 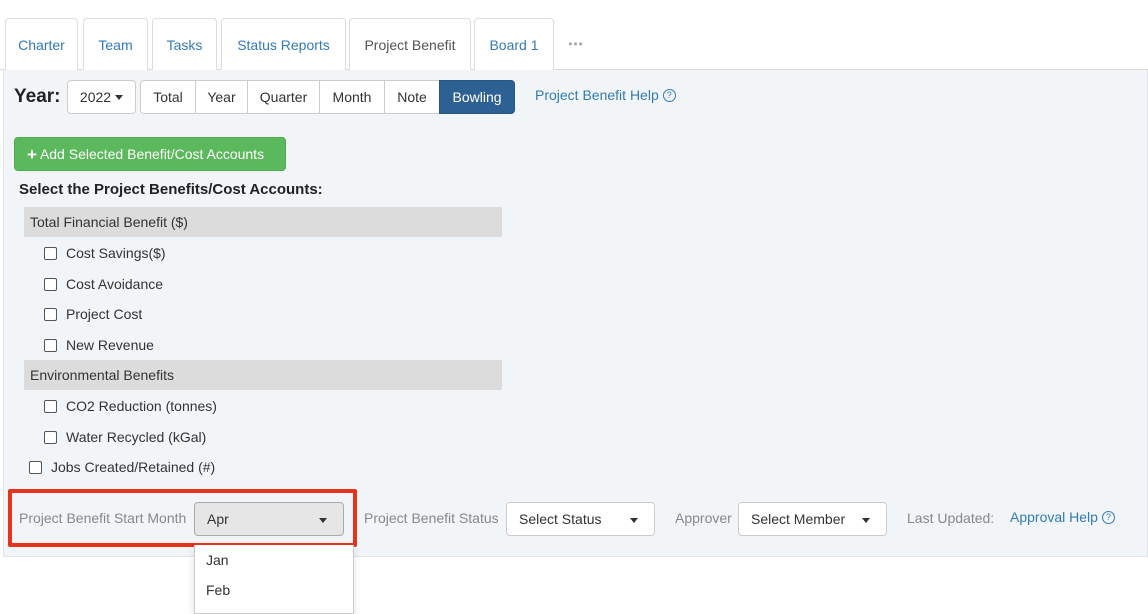 I want to click on checkbox-label: Cost Avoidance, so click(x=115, y=284).